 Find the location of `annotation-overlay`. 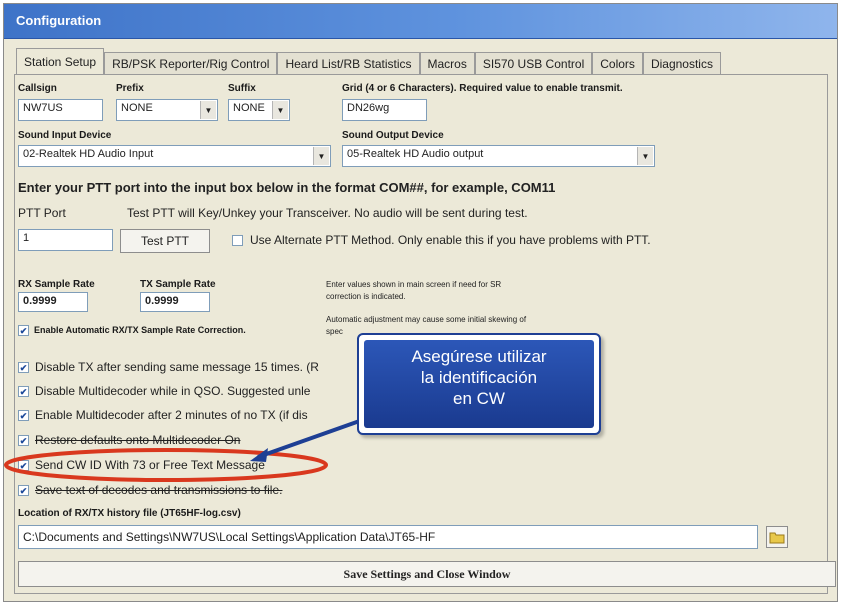

annotation-overlay is located at coordinates (186, 449).